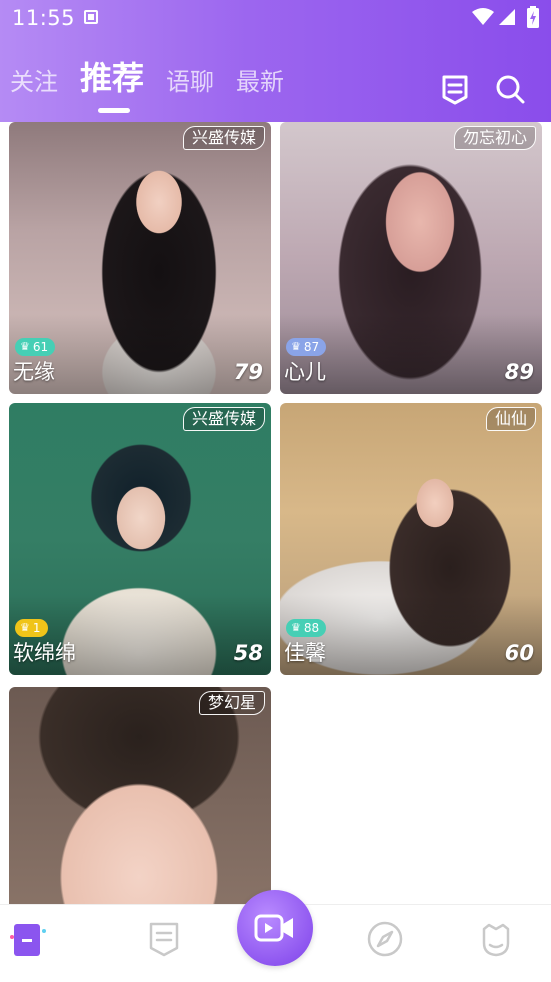 The height and width of the screenshot is (982, 551). What do you see at coordinates (519, 653) in the screenshot?
I see `profile-score: 60` at bounding box center [519, 653].